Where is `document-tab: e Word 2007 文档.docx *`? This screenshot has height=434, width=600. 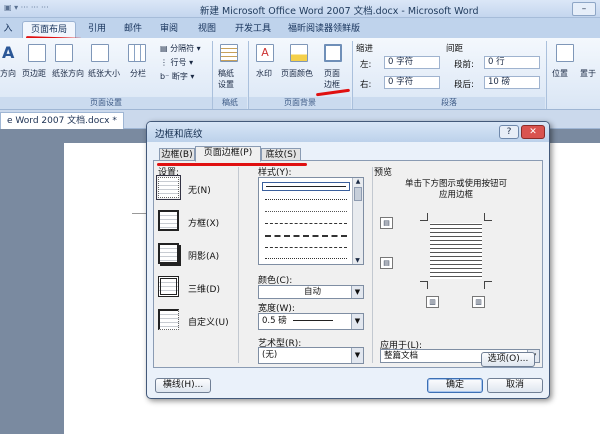
document-tab: e Word 2007 文档.docx * is located at coordinates (62, 120).